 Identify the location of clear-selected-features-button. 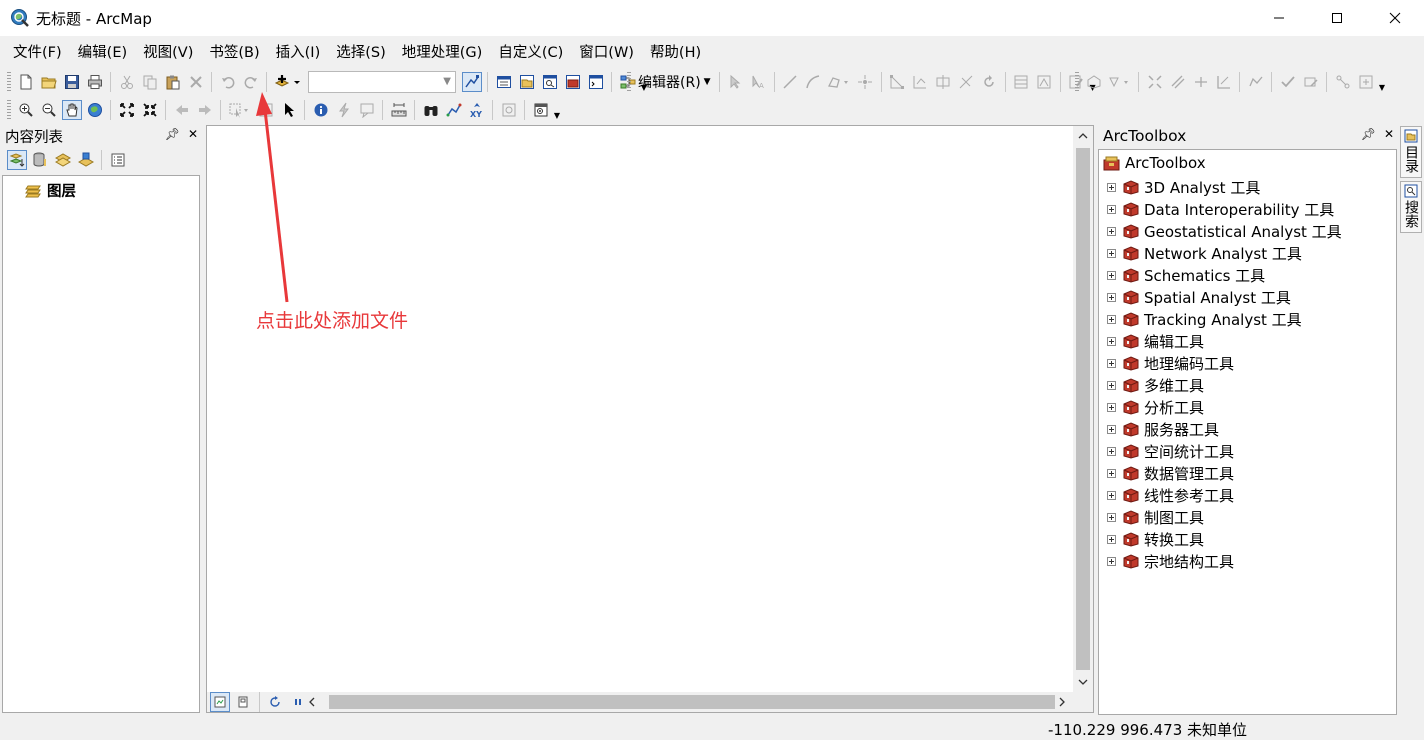
(266, 110).